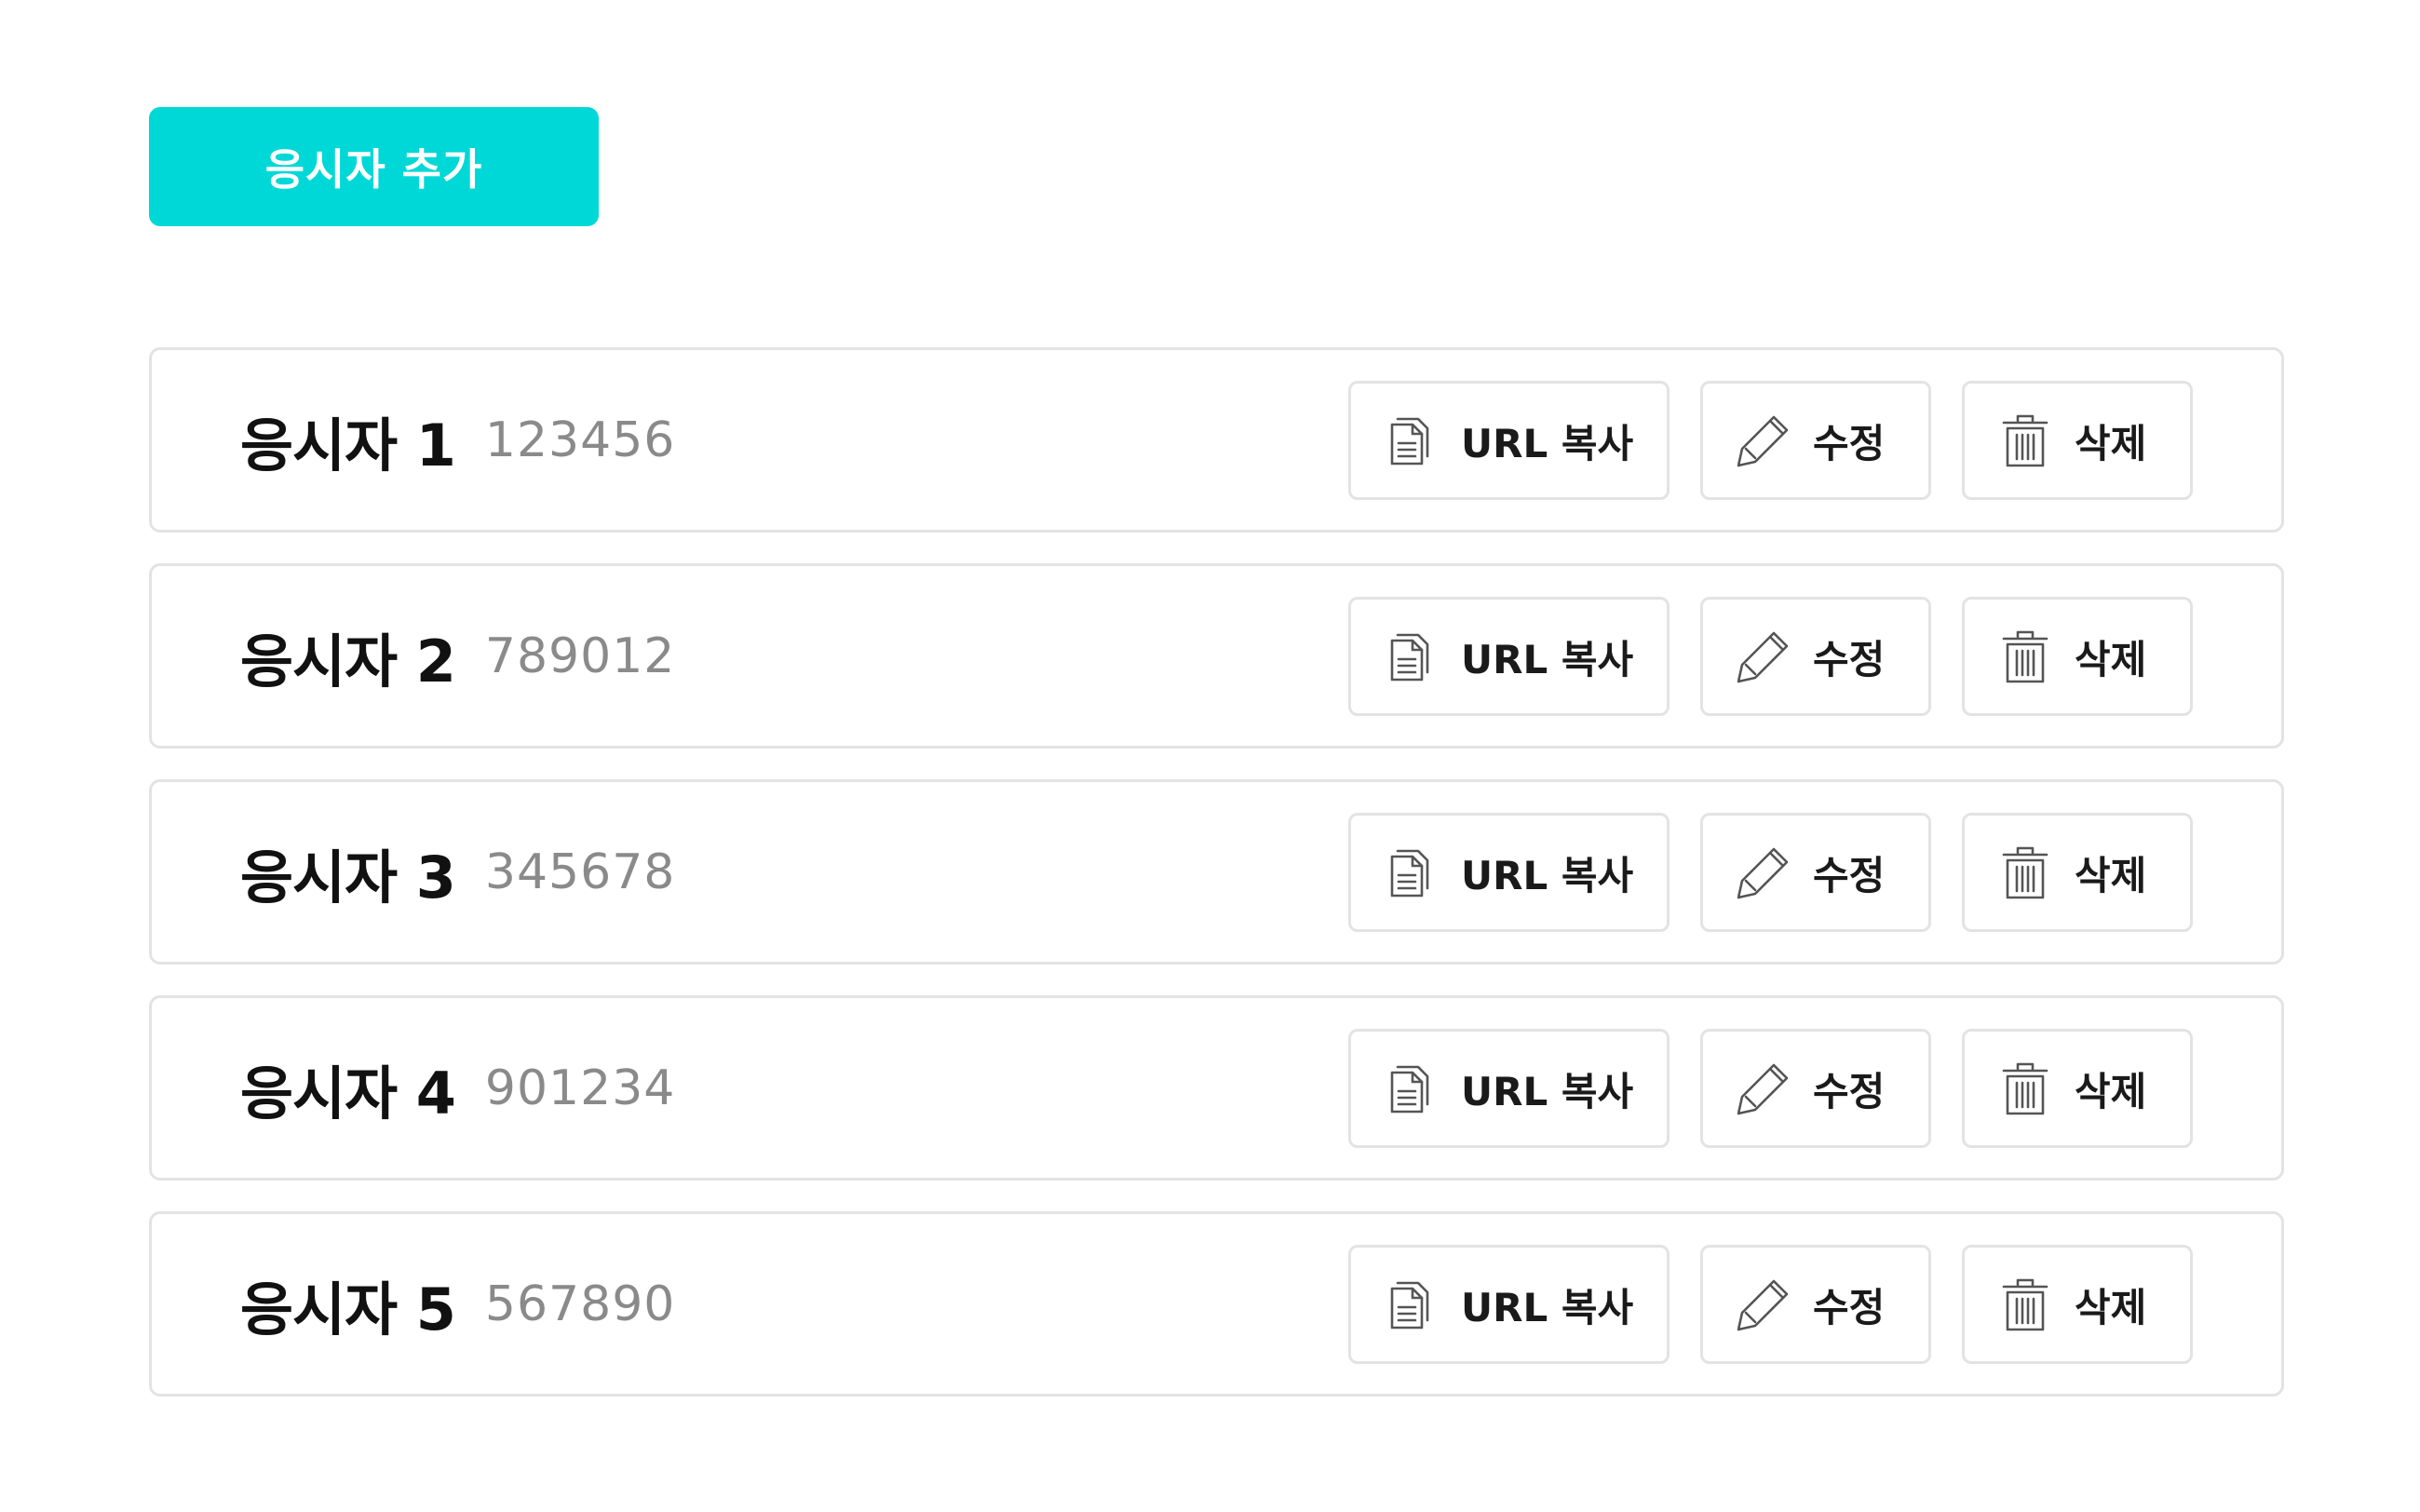 The height and width of the screenshot is (1512, 2420). Describe the element at coordinates (348, 877) in the screenshot. I see `candidate-name: 응시자 3` at that location.